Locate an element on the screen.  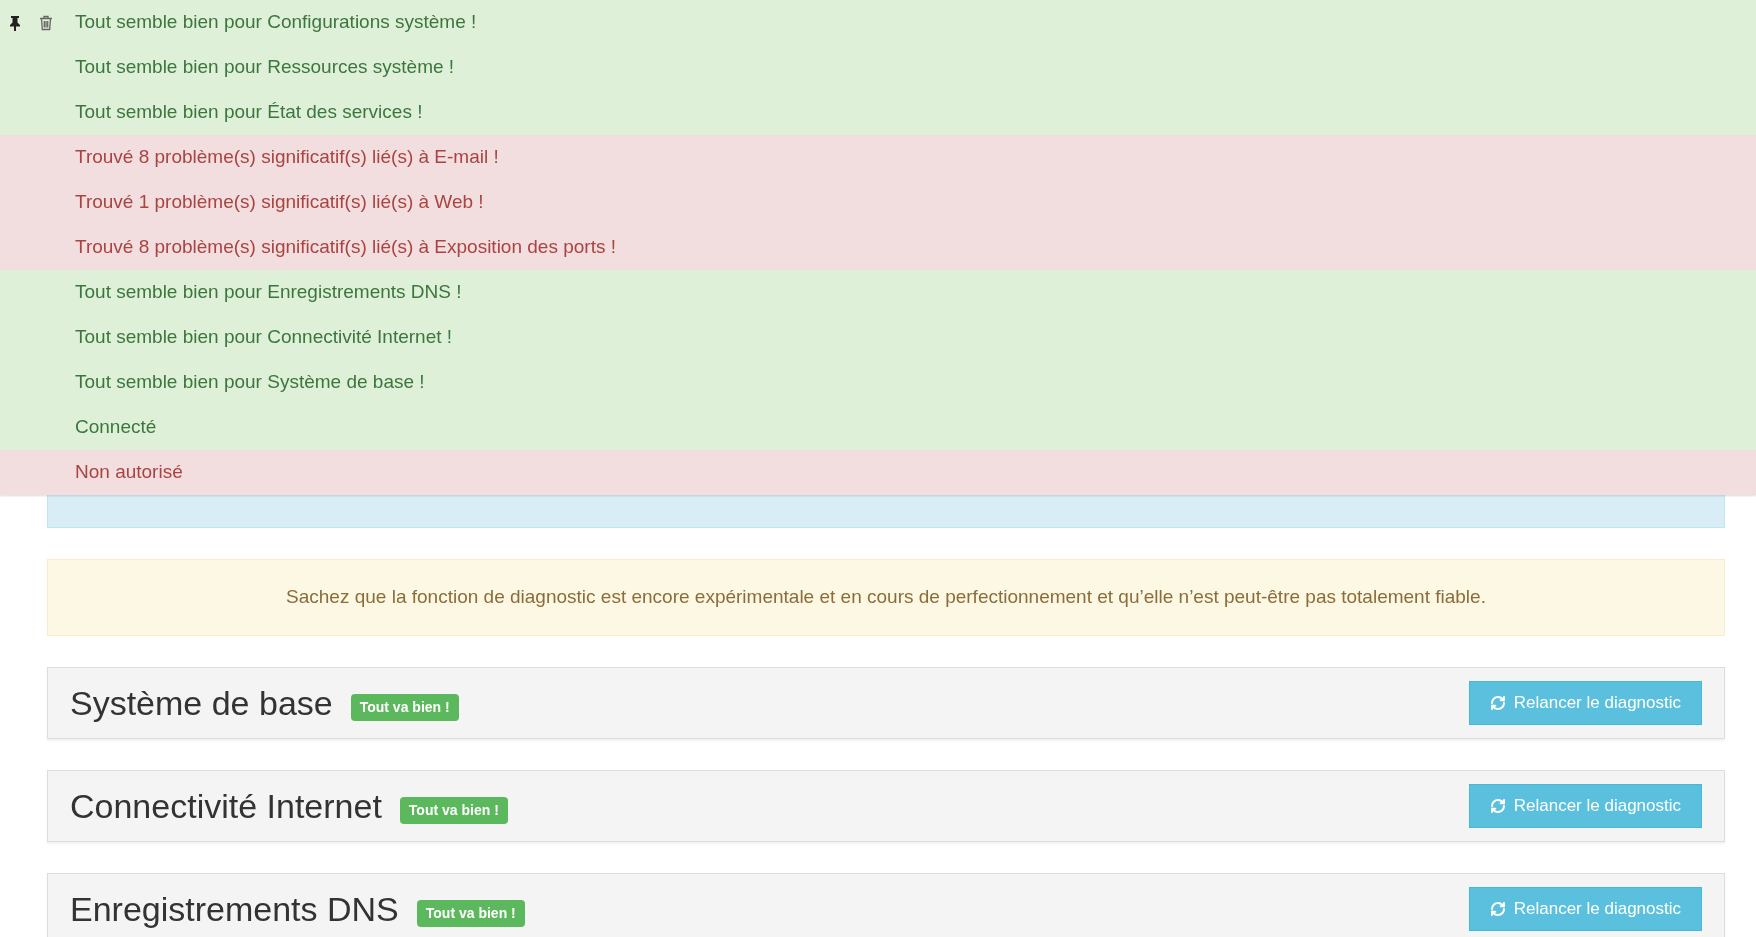
warning-text: Sachez que la fonction de diagnostic est encore expérimentale et en cours de perfectionnement et qu’elle n’est peut-être pas totalement fiable. is located at coordinates (886, 597).